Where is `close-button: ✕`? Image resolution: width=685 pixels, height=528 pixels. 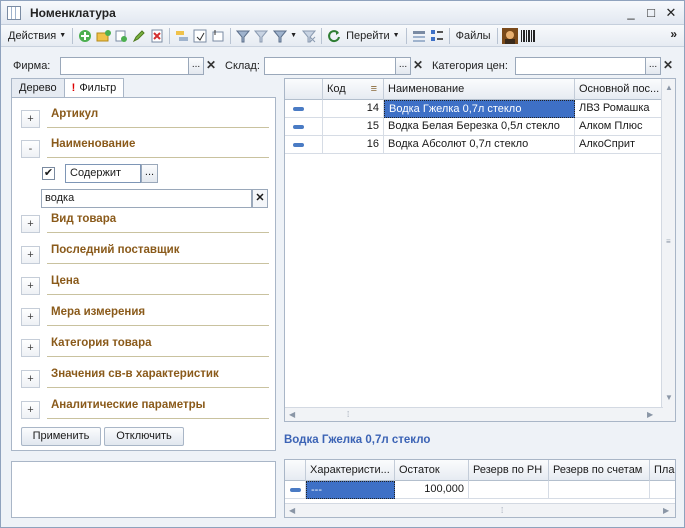 close-button: ✕ is located at coordinates (671, 12).